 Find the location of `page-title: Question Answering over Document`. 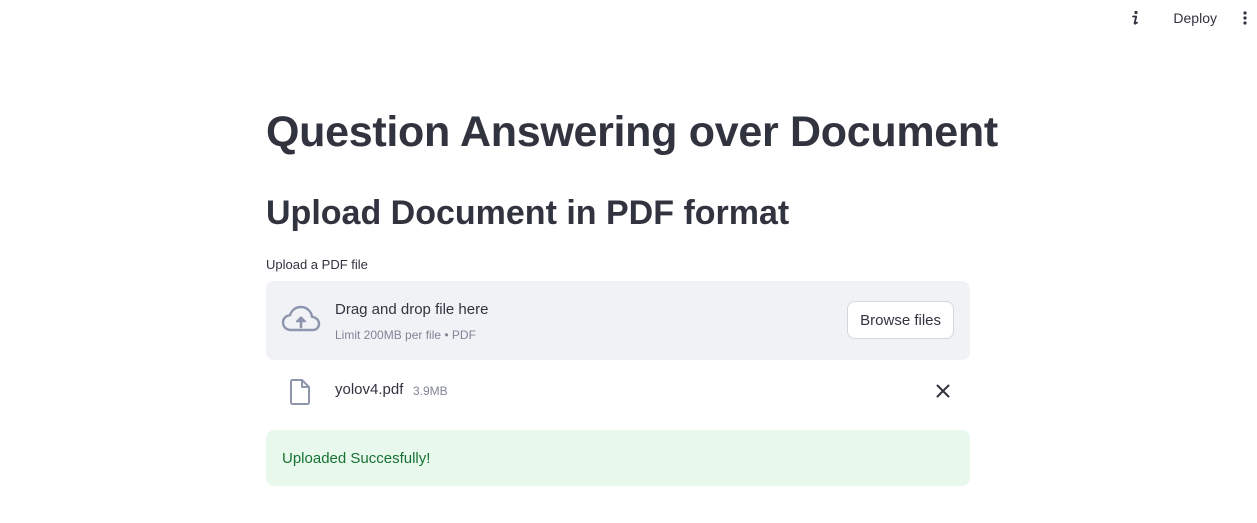

page-title: Question Answering over Document is located at coordinates (632, 132).